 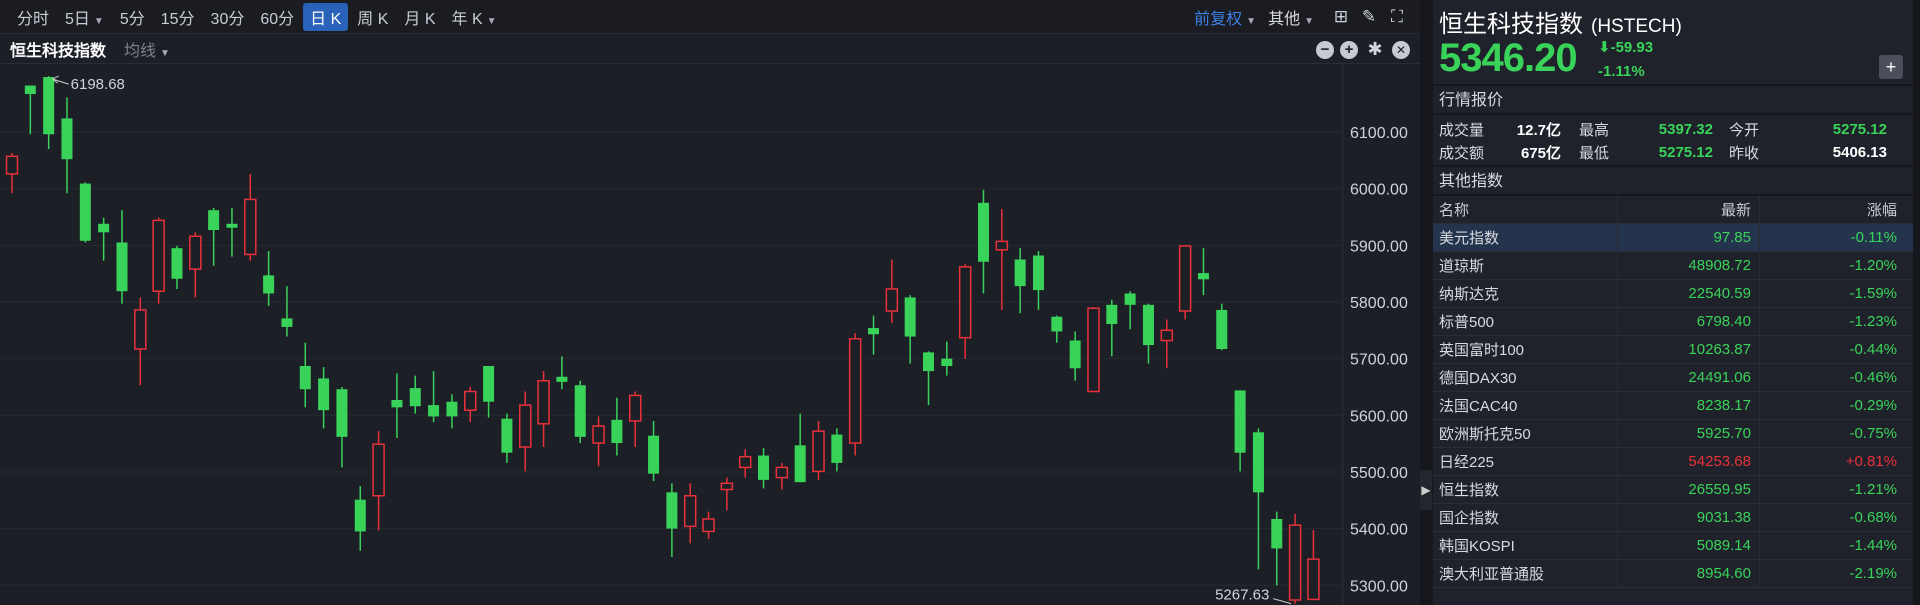 I want to click on index-name-text: 恒生科技指数, so click(x=1511, y=24).